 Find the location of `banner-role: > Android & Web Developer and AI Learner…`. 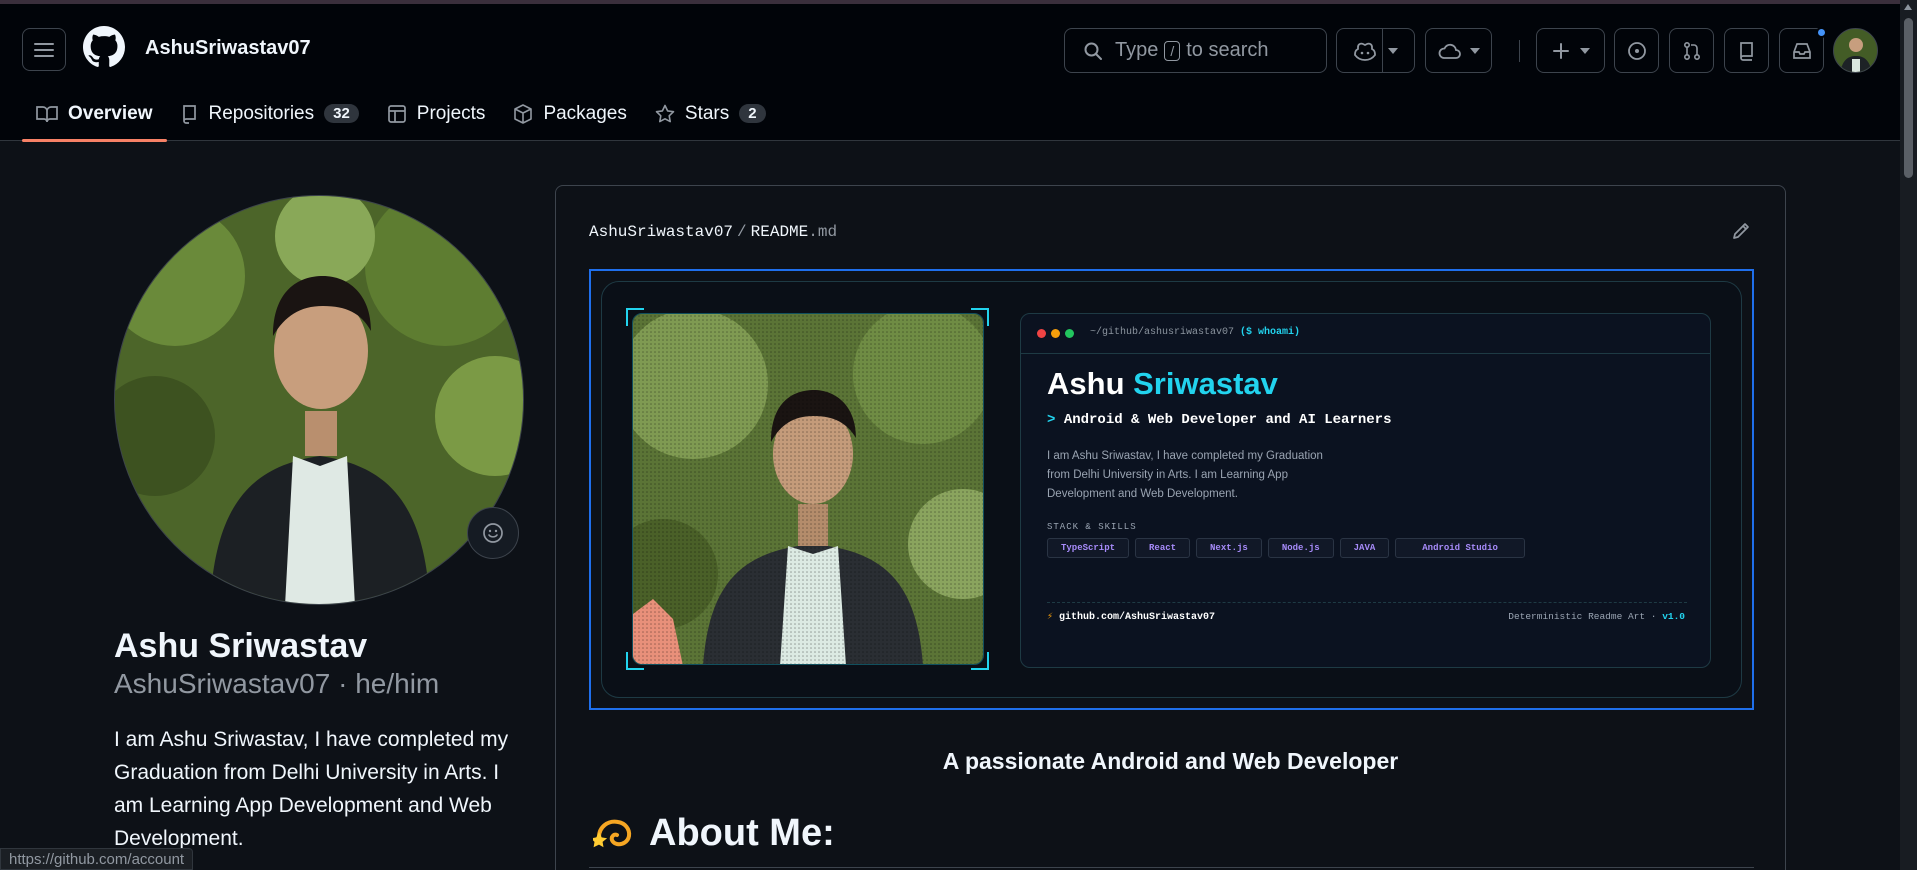

banner-role: > Android & Web Developer and AI Learner… is located at coordinates (1219, 420).